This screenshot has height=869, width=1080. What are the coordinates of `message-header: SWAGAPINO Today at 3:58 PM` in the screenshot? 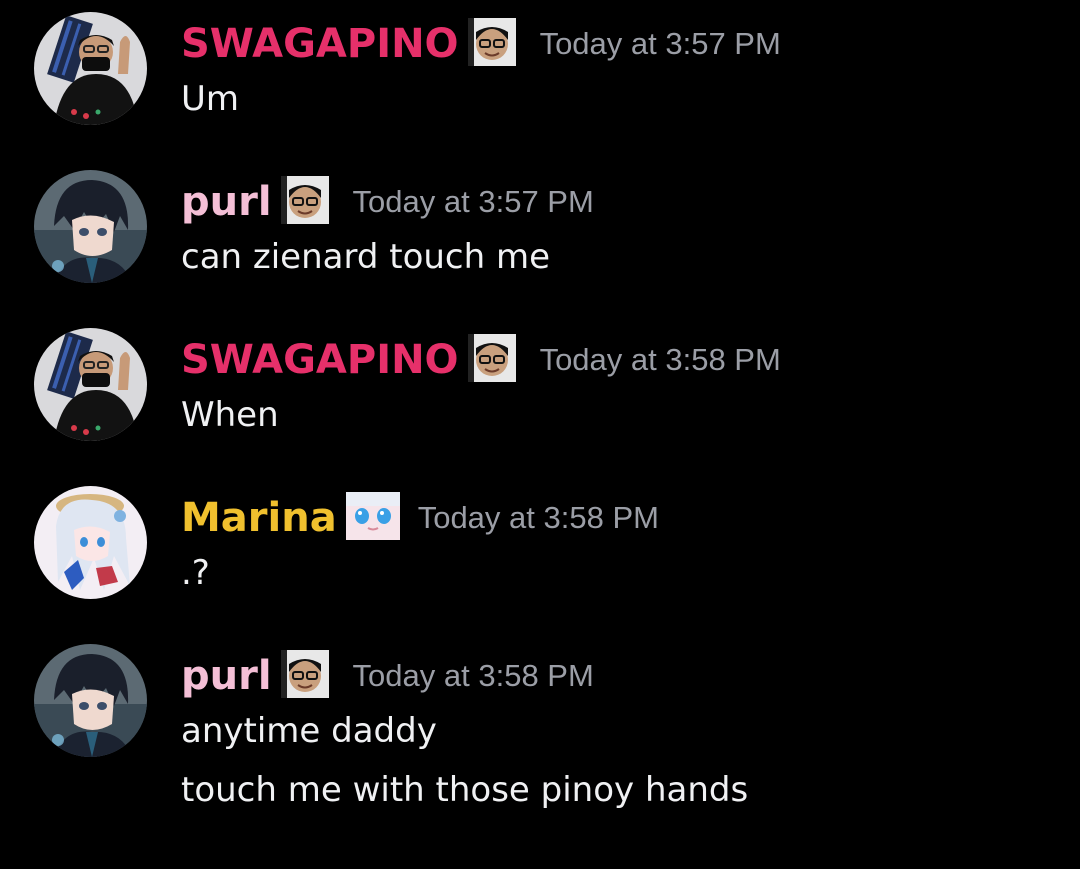 It's located at (481, 365).